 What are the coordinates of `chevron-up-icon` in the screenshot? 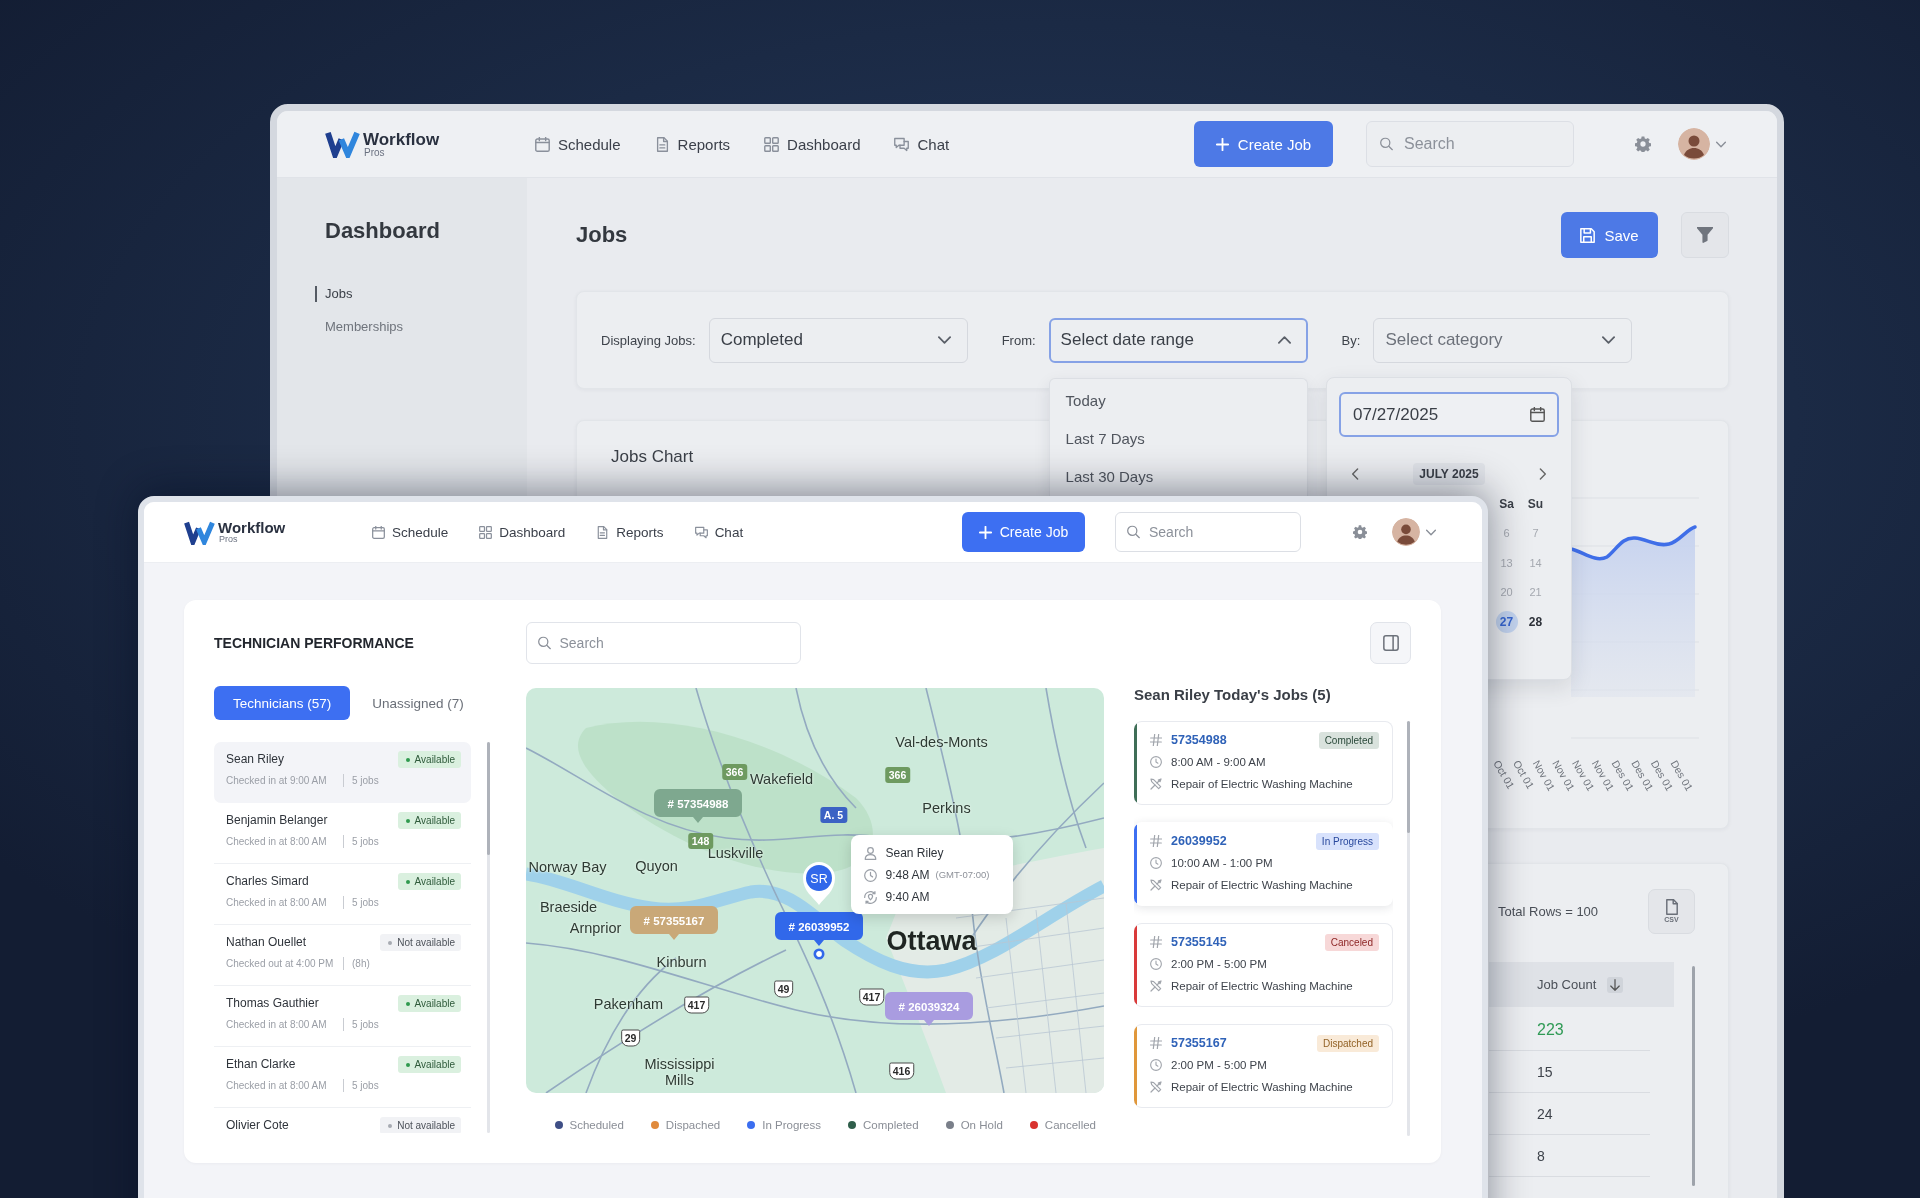 It's located at (1284, 340).